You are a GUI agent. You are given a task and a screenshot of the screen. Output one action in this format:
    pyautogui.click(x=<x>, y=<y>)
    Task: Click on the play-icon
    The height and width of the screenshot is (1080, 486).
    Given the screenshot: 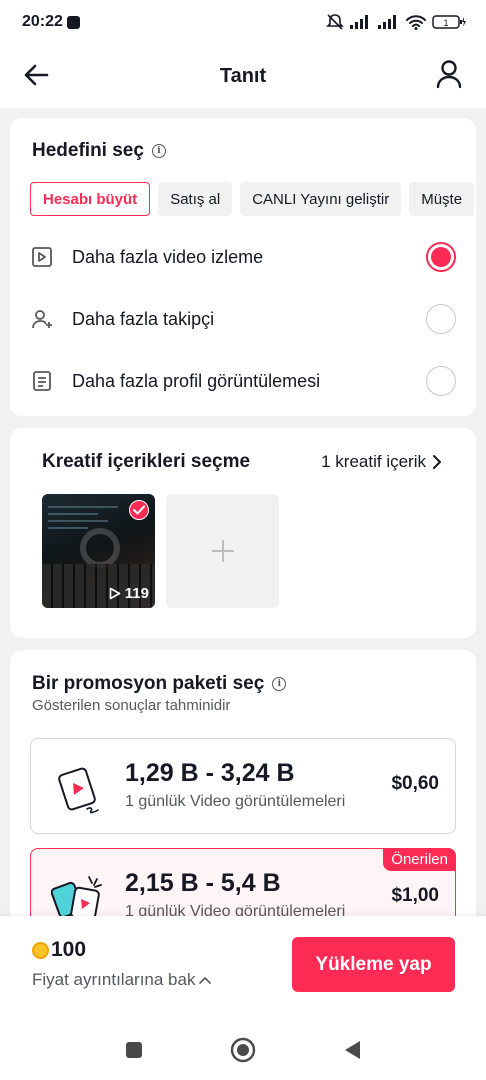 What is the action you would take?
    pyautogui.click(x=115, y=593)
    